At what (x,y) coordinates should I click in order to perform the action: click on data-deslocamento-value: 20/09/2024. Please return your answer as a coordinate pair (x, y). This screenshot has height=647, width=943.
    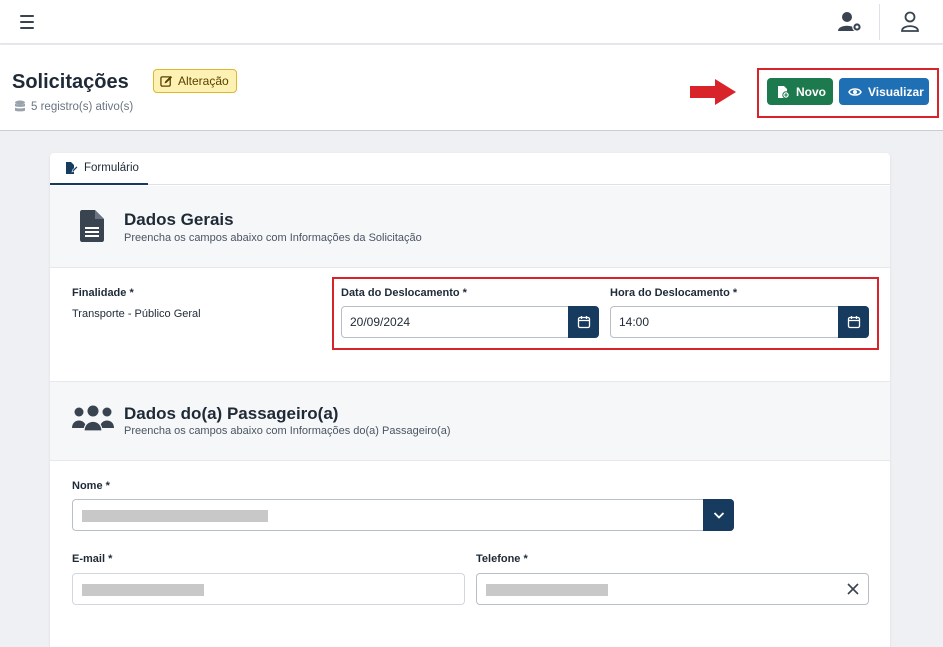
    Looking at the image, I should click on (380, 322).